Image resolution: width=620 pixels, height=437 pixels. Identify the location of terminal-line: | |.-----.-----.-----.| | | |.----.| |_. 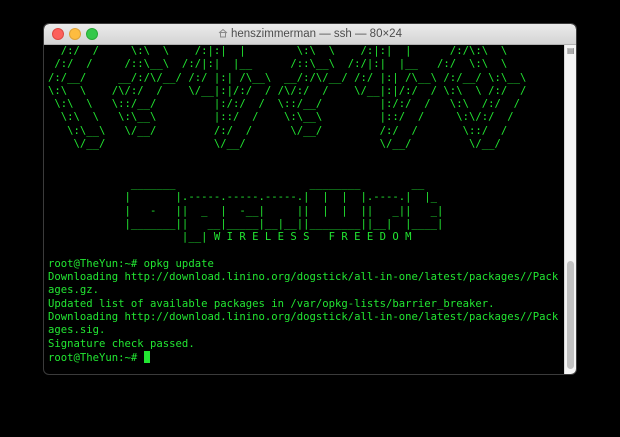
(243, 197).